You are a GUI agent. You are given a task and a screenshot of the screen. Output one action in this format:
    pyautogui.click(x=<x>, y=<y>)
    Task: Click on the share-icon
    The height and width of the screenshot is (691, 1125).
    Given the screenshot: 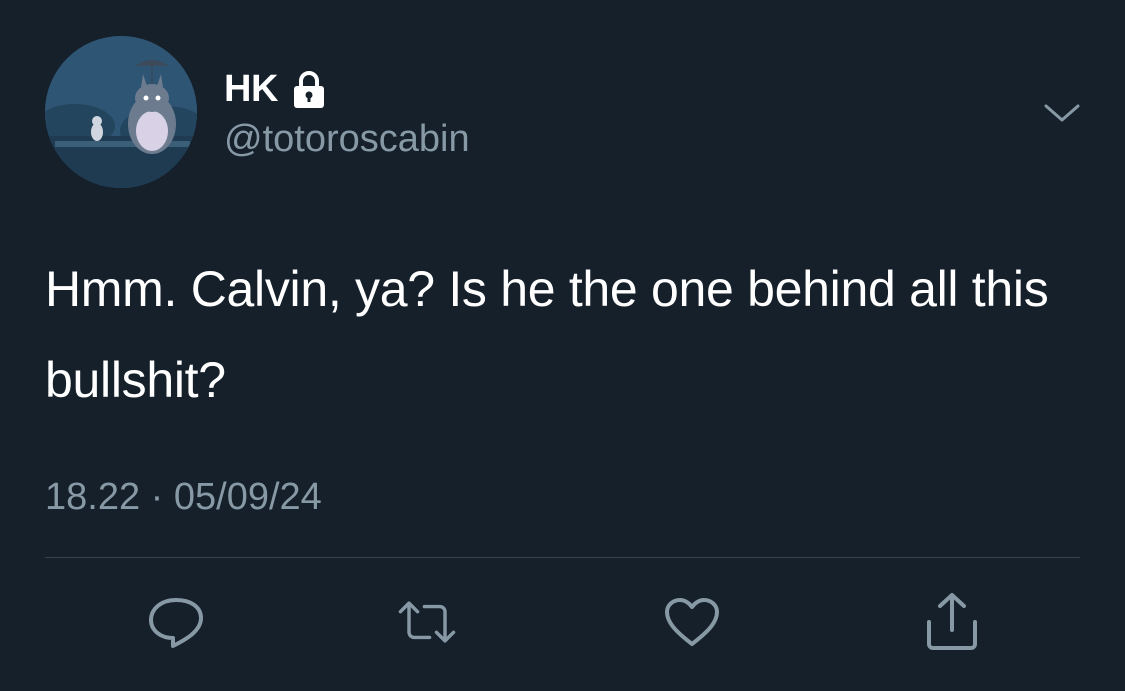 What is the action you would take?
    pyautogui.click(x=952, y=621)
    